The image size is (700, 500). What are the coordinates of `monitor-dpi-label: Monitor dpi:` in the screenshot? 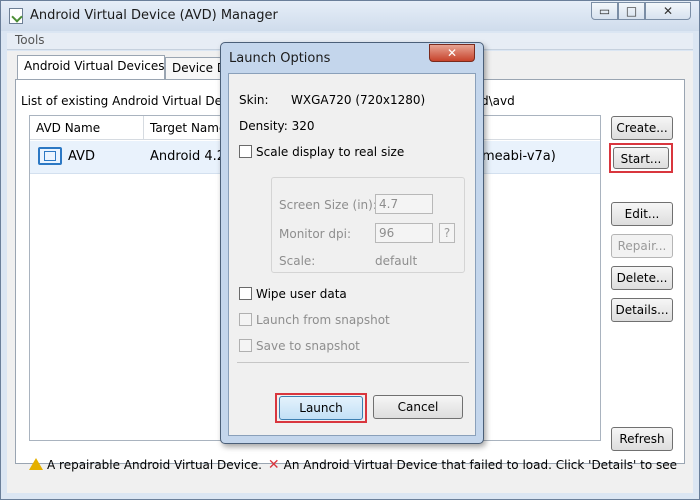 It's located at (315, 234).